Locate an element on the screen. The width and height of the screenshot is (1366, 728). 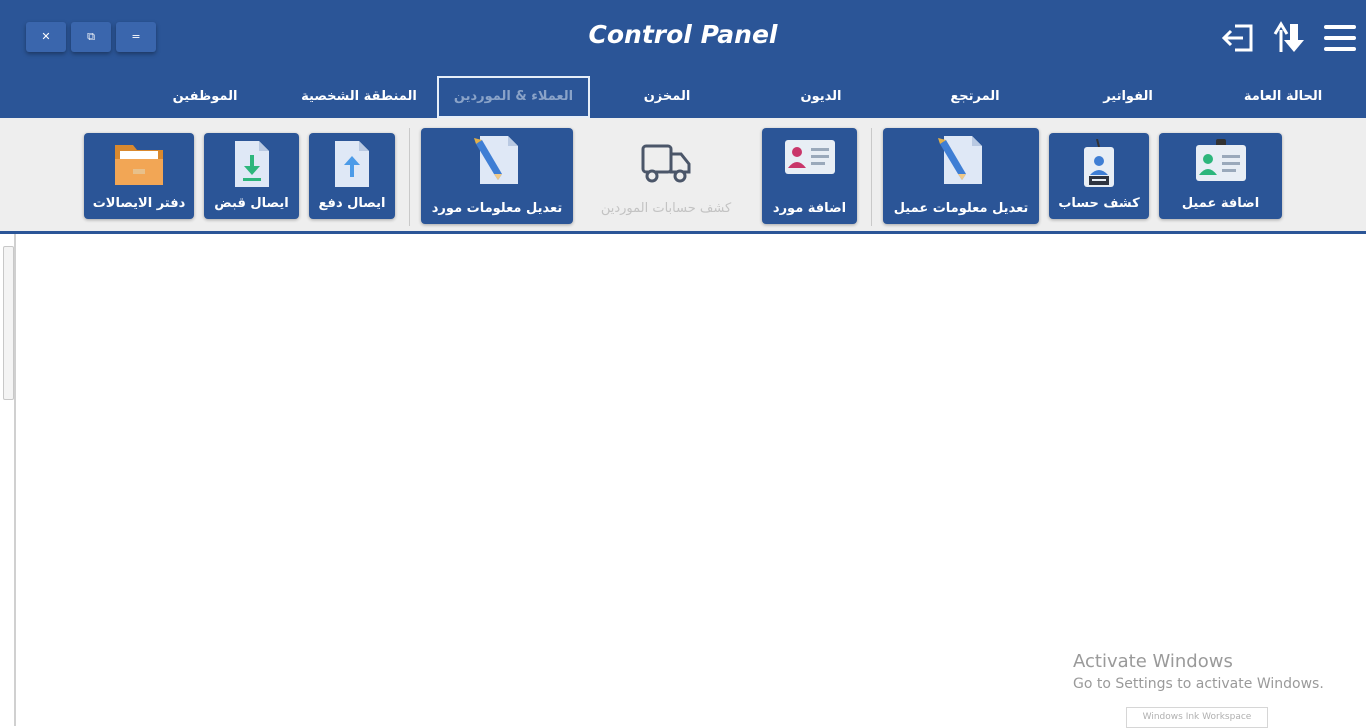
add-supplier-button: اضافة مورد is located at coordinates (809, 176).